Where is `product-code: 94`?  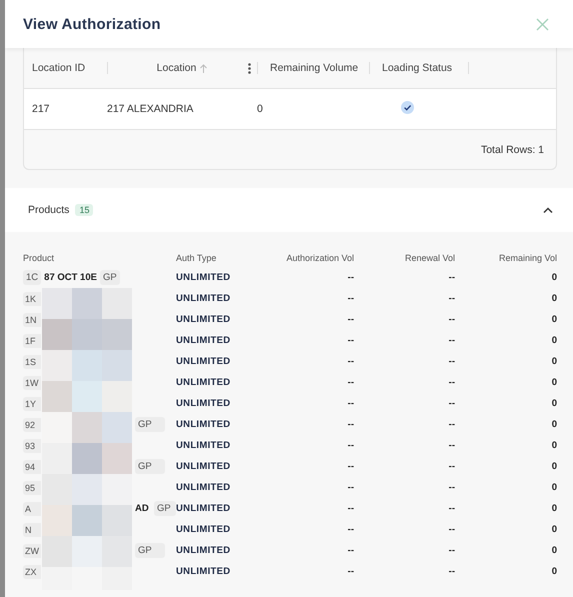 product-code: 94 is located at coordinates (32, 467).